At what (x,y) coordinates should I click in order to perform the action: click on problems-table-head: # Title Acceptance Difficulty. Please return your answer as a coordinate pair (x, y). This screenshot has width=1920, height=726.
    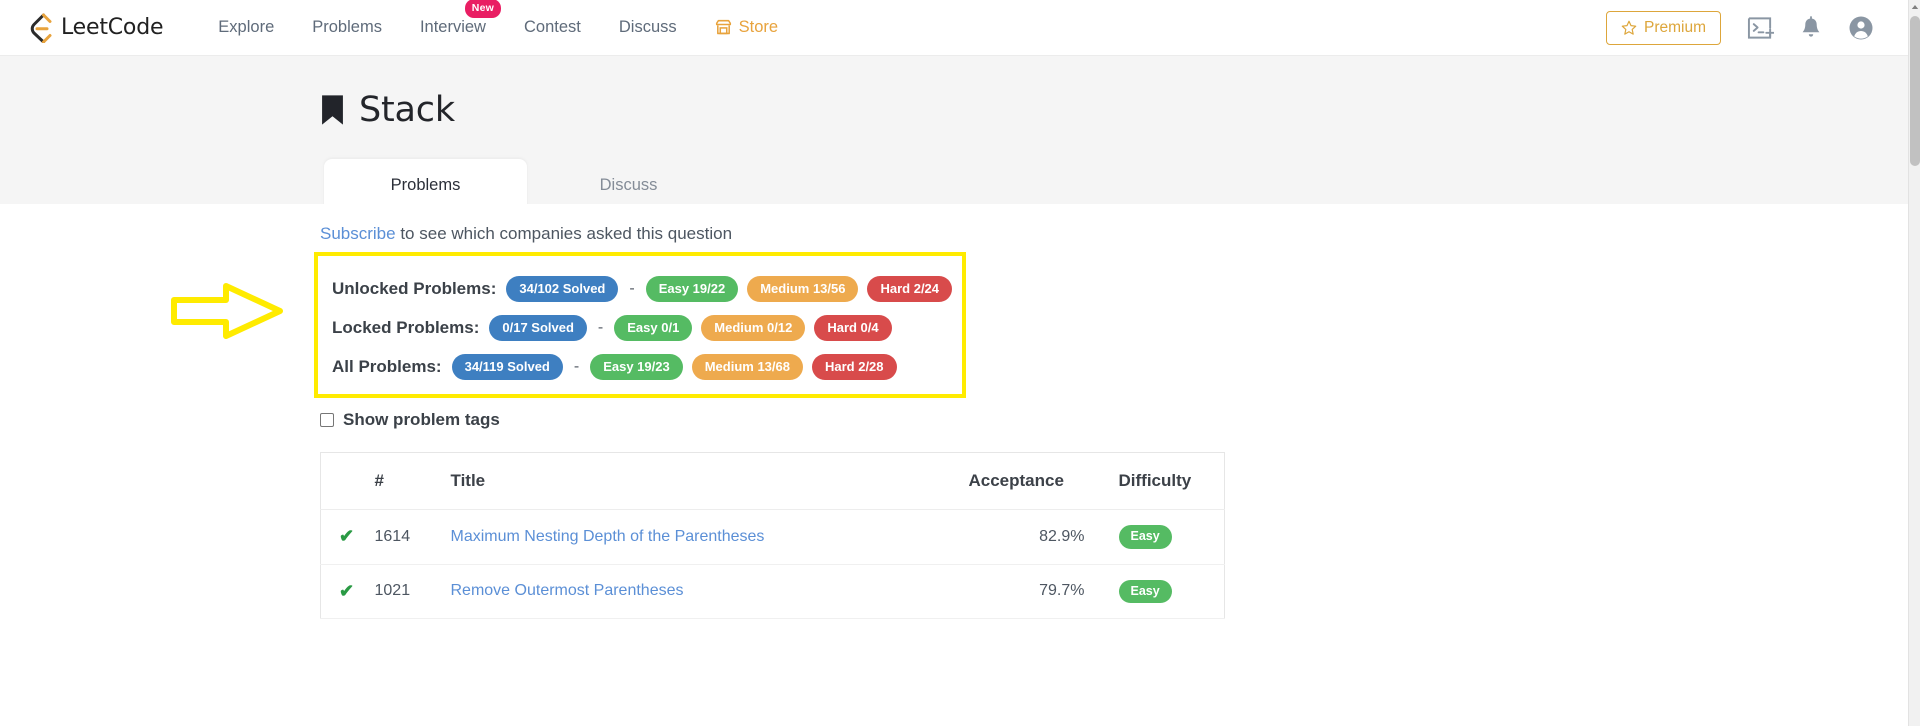
    Looking at the image, I should click on (772, 481).